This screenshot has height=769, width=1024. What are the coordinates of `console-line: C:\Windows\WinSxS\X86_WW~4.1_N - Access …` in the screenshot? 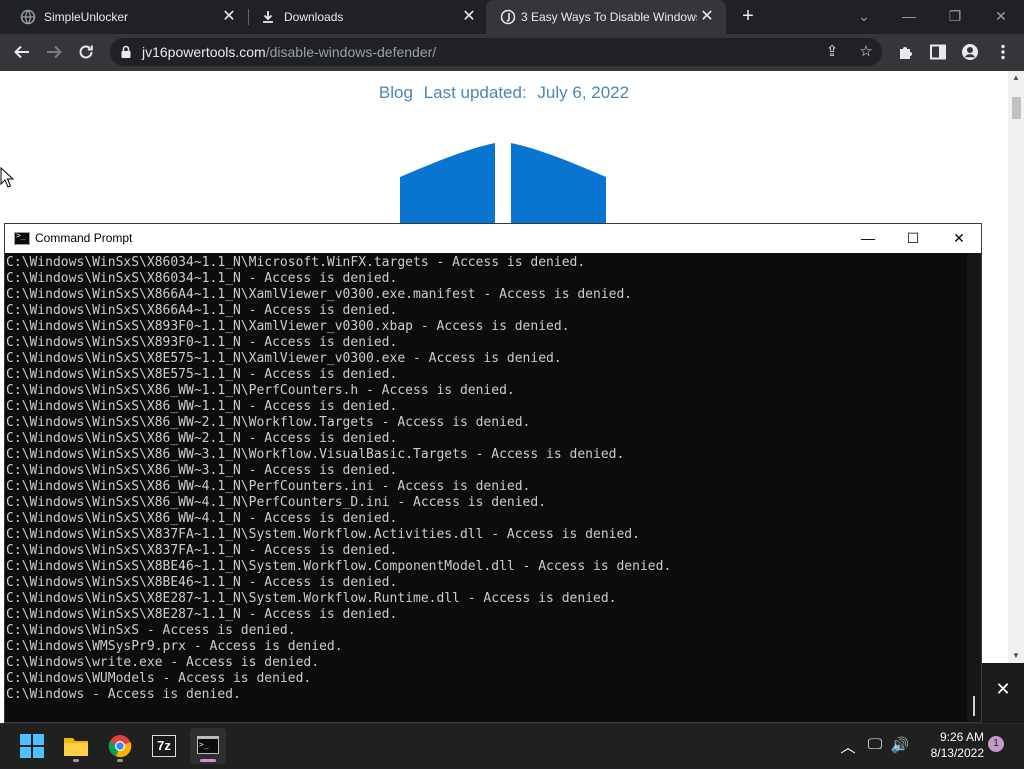 It's located at (202, 518).